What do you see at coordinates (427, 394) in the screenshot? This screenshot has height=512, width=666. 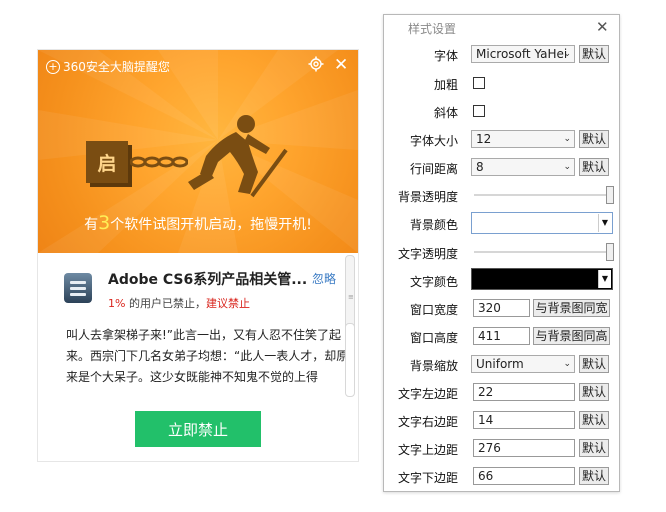 I see `margin-left-label: 文字左边距` at bounding box center [427, 394].